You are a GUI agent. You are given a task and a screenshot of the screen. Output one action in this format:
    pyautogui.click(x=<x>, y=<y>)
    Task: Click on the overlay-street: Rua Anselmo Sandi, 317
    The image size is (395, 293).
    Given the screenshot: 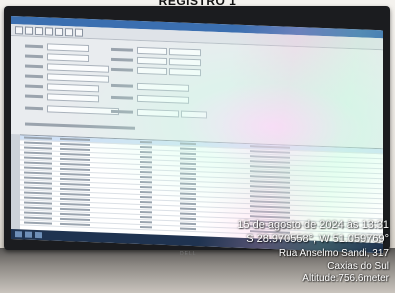 What is the action you would take?
    pyautogui.click(x=333, y=253)
    